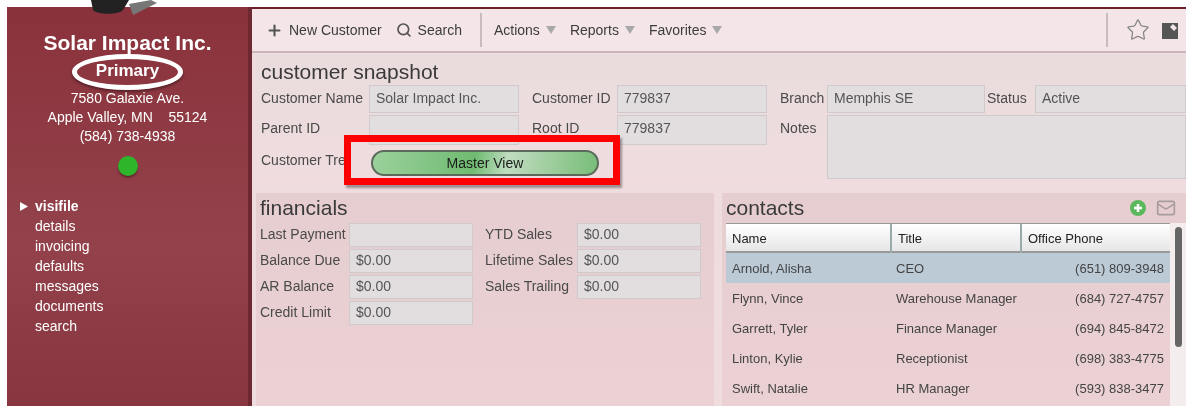  I want to click on field-label: Credit Limit, so click(296, 311).